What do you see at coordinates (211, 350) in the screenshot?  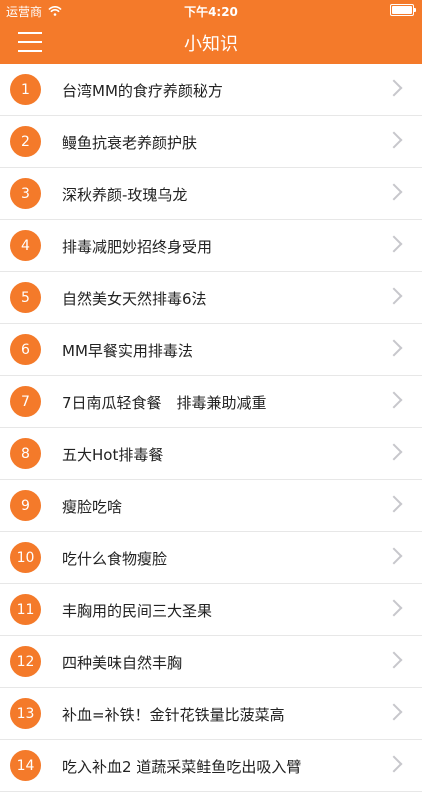 I see `list-item: 6 MM早餐实用排毒法` at bounding box center [211, 350].